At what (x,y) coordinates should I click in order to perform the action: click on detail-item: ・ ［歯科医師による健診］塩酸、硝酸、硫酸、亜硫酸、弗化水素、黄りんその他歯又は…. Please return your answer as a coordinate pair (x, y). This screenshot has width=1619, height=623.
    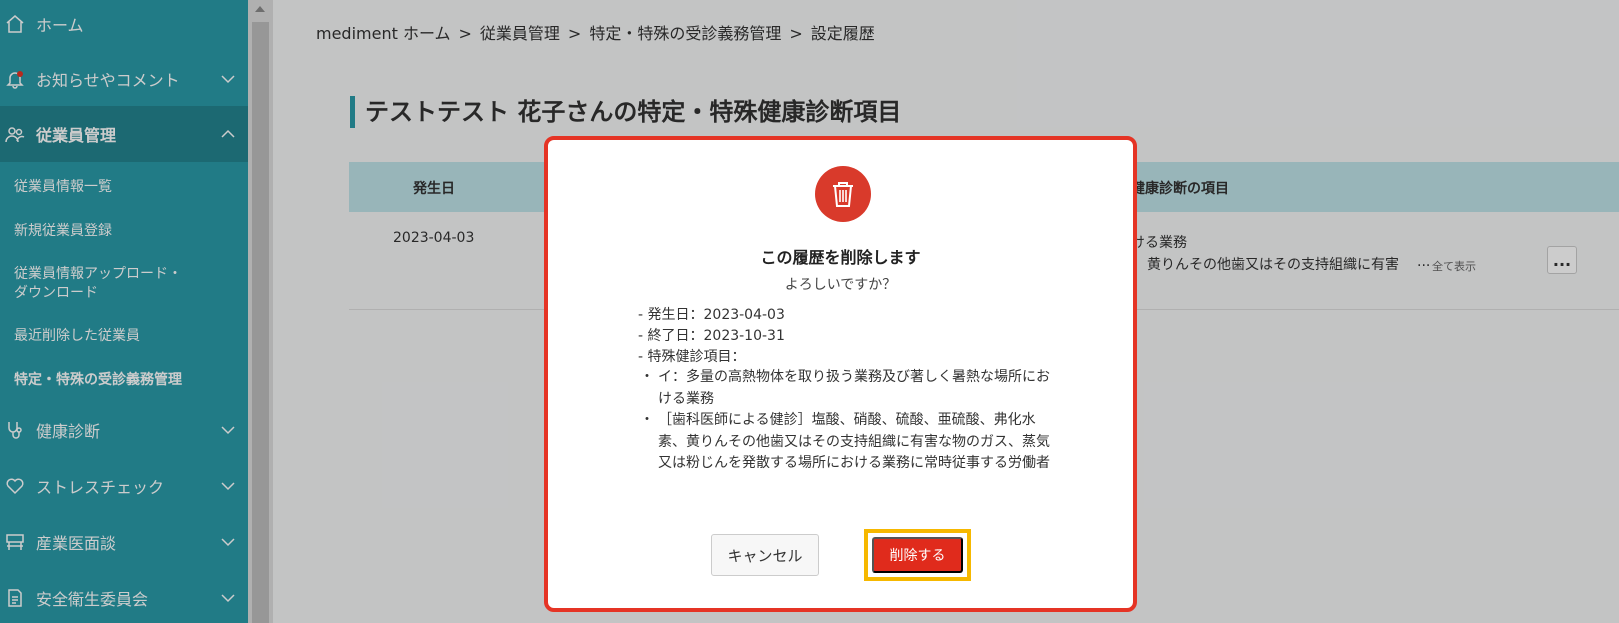
    Looking at the image, I should click on (845, 442).